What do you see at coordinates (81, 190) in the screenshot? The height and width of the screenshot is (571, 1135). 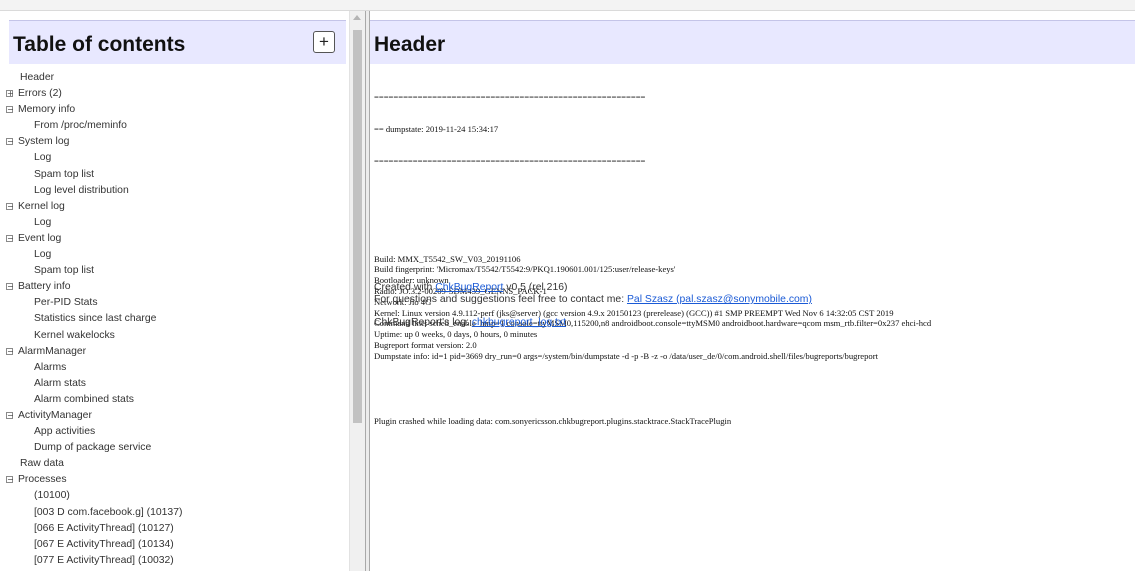 I see `toc-item-label: Log level distribution` at bounding box center [81, 190].